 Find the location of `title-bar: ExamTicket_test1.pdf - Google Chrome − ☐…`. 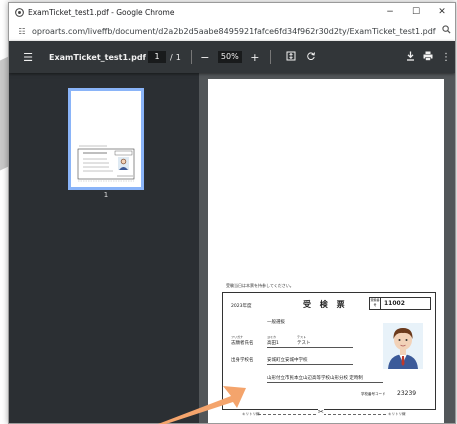

title-bar: ExamTicket_test1.pdf - Google Chrome − ☐… is located at coordinates (232, 12).